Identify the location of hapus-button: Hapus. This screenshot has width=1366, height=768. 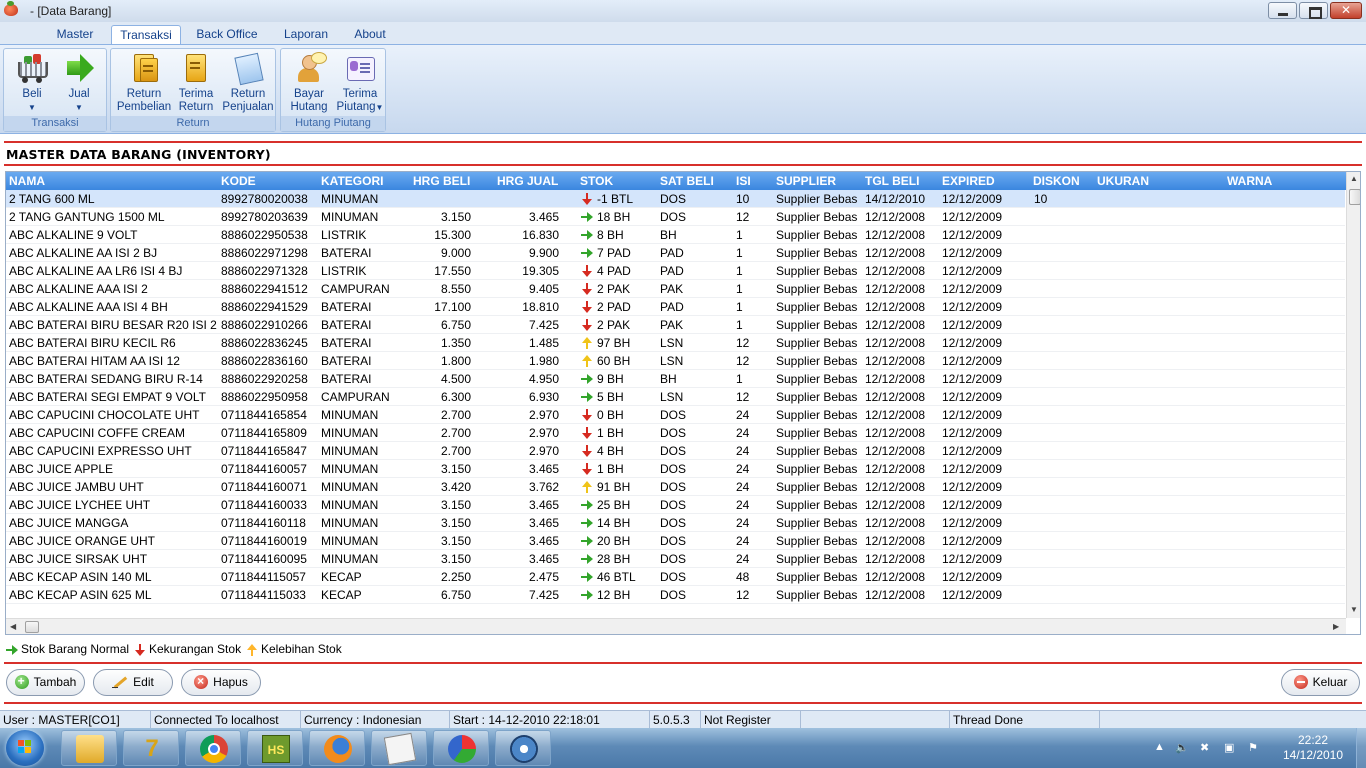
(221, 682).